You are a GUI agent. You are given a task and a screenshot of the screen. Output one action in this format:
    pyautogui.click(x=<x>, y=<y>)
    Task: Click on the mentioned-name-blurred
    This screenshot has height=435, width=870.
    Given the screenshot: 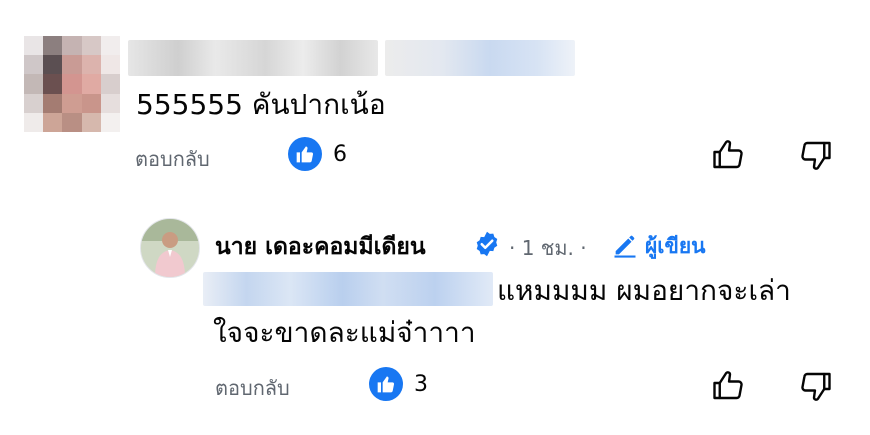 What is the action you would take?
    pyautogui.click(x=348, y=289)
    